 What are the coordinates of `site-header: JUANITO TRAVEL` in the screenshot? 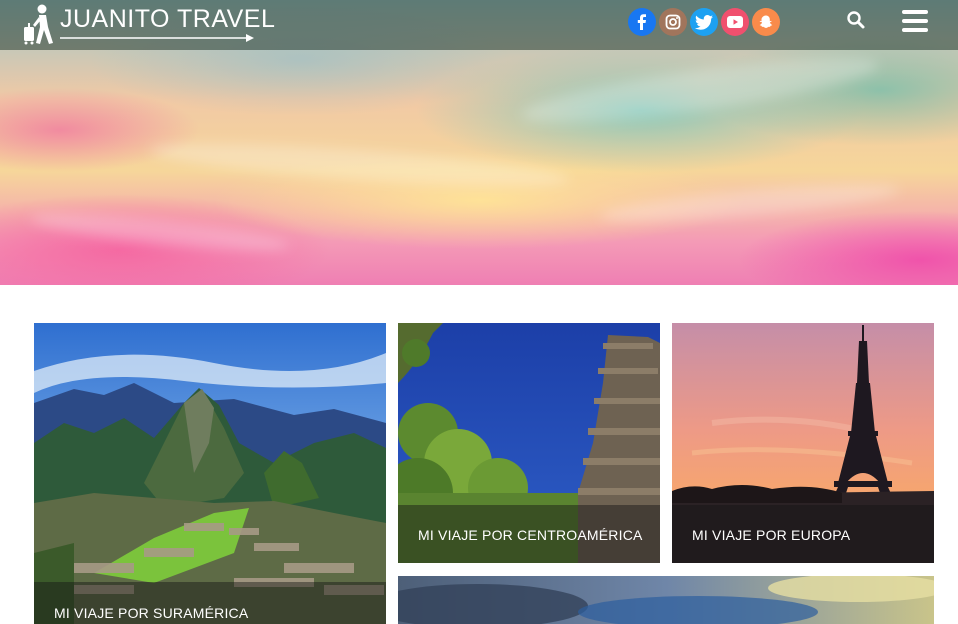 It's located at (479, 25).